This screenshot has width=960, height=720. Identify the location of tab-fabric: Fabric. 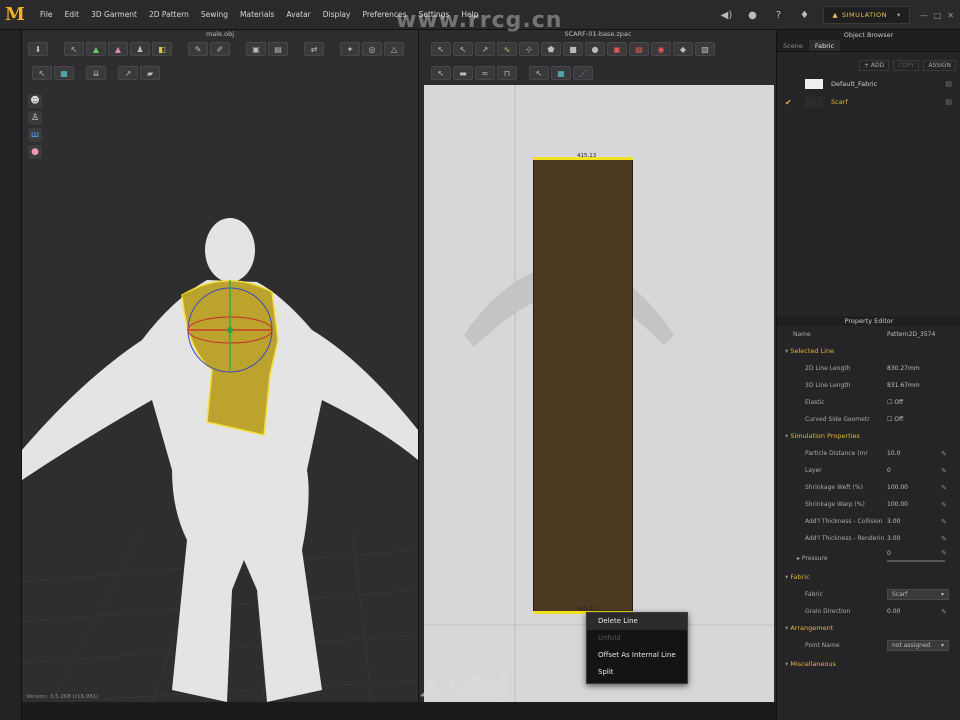
(824, 45).